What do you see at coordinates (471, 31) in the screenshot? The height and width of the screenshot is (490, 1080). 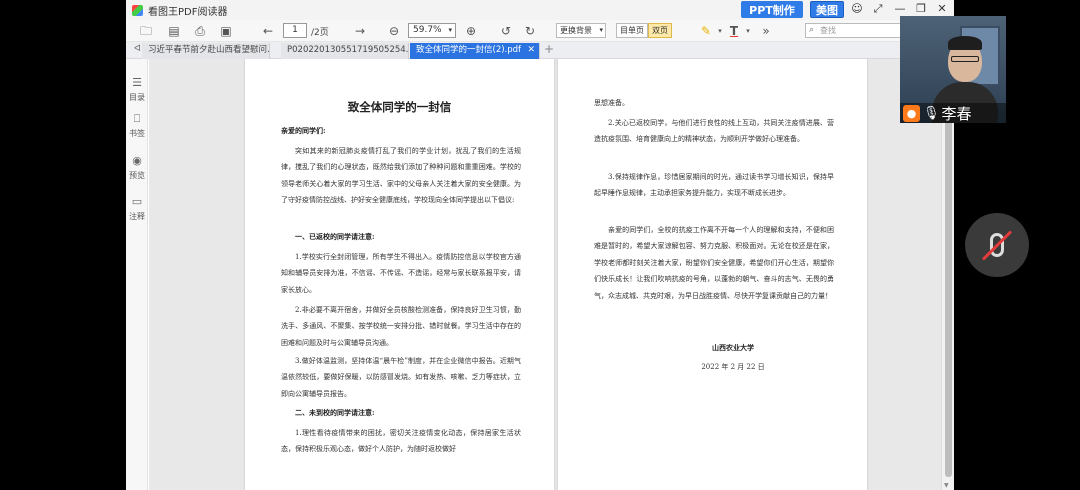 I see `zoom-in-icon: ⊕` at bounding box center [471, 31].